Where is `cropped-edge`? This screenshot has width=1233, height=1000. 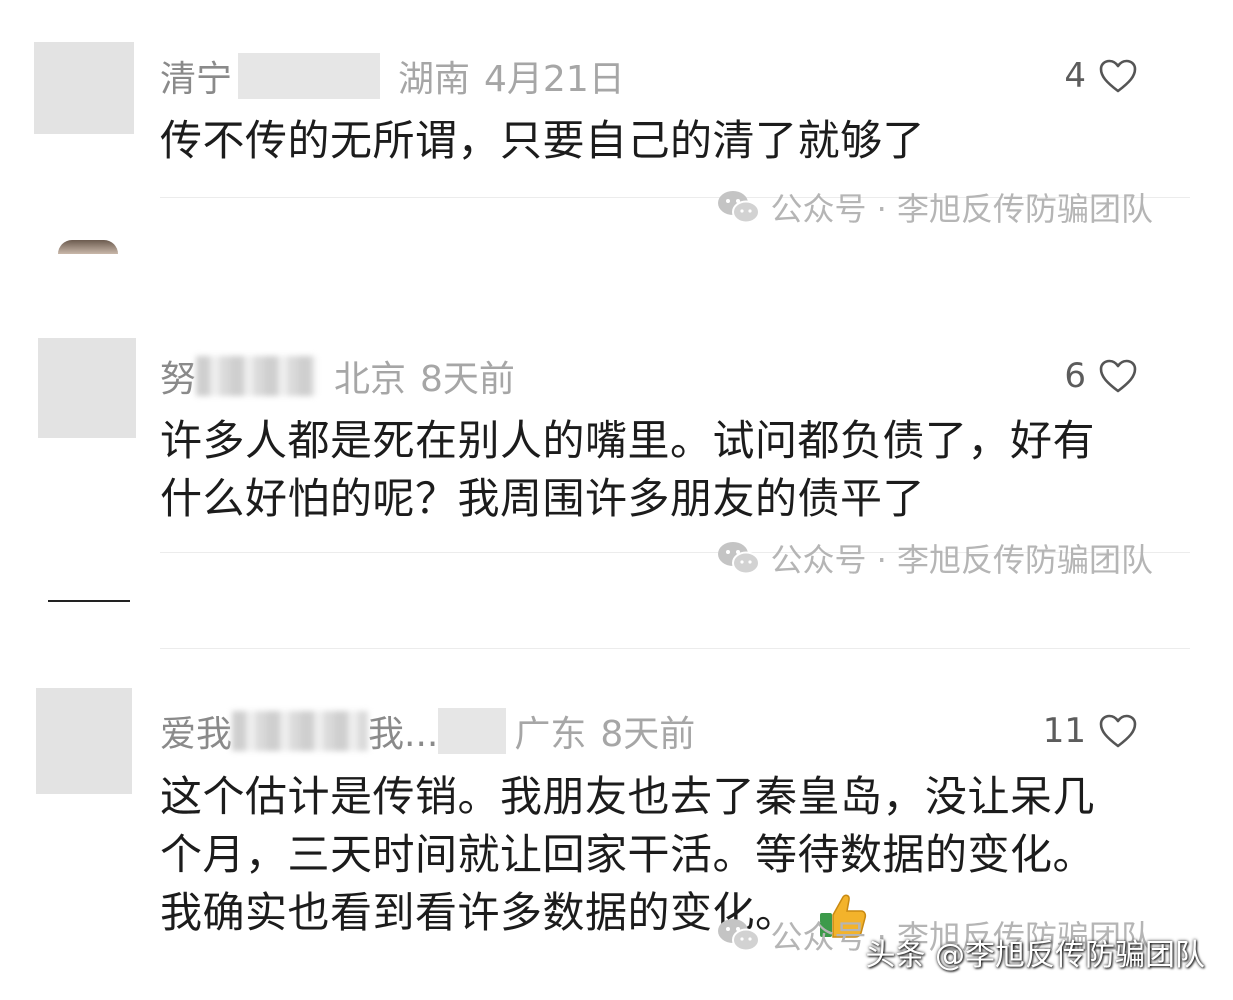 cropped-edge is located at coordinates (89, 601).